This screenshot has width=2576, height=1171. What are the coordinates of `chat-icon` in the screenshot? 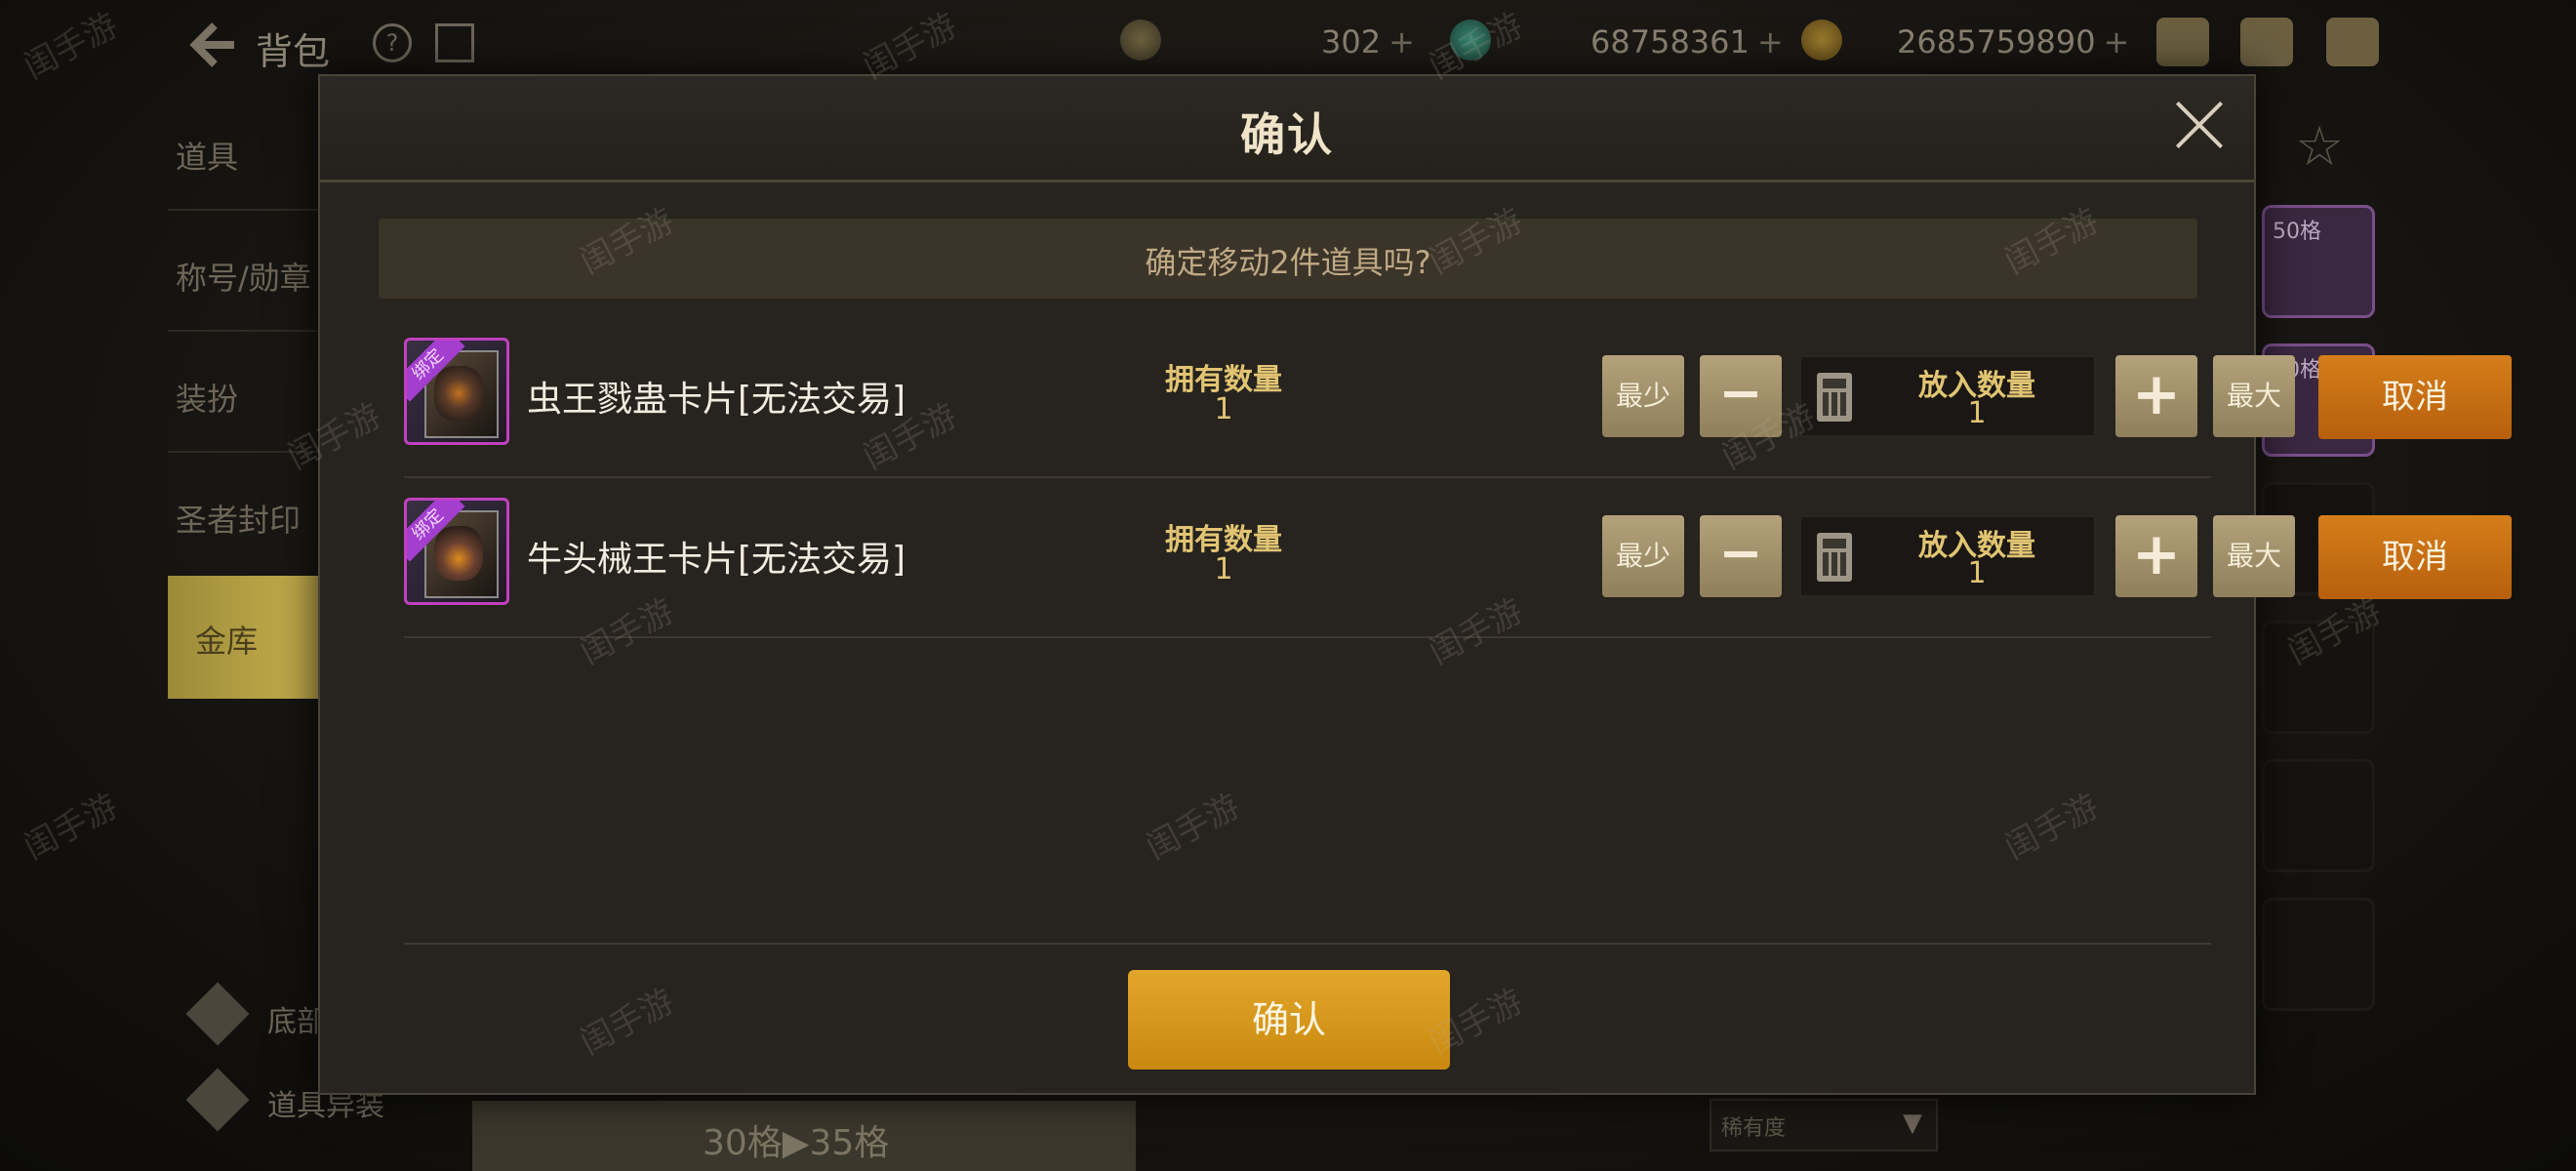 It's located at (2352, 42).